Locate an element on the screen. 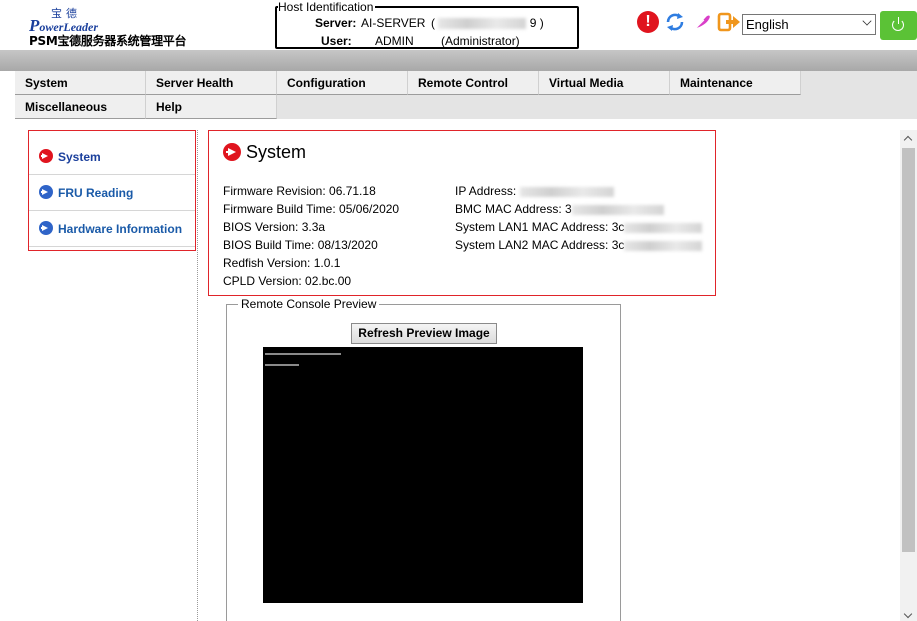 This screenshot has width=917, height=621. bios-build-time: BIOS Build Time: 08/13/2020 is located at coordinates (300, 245).